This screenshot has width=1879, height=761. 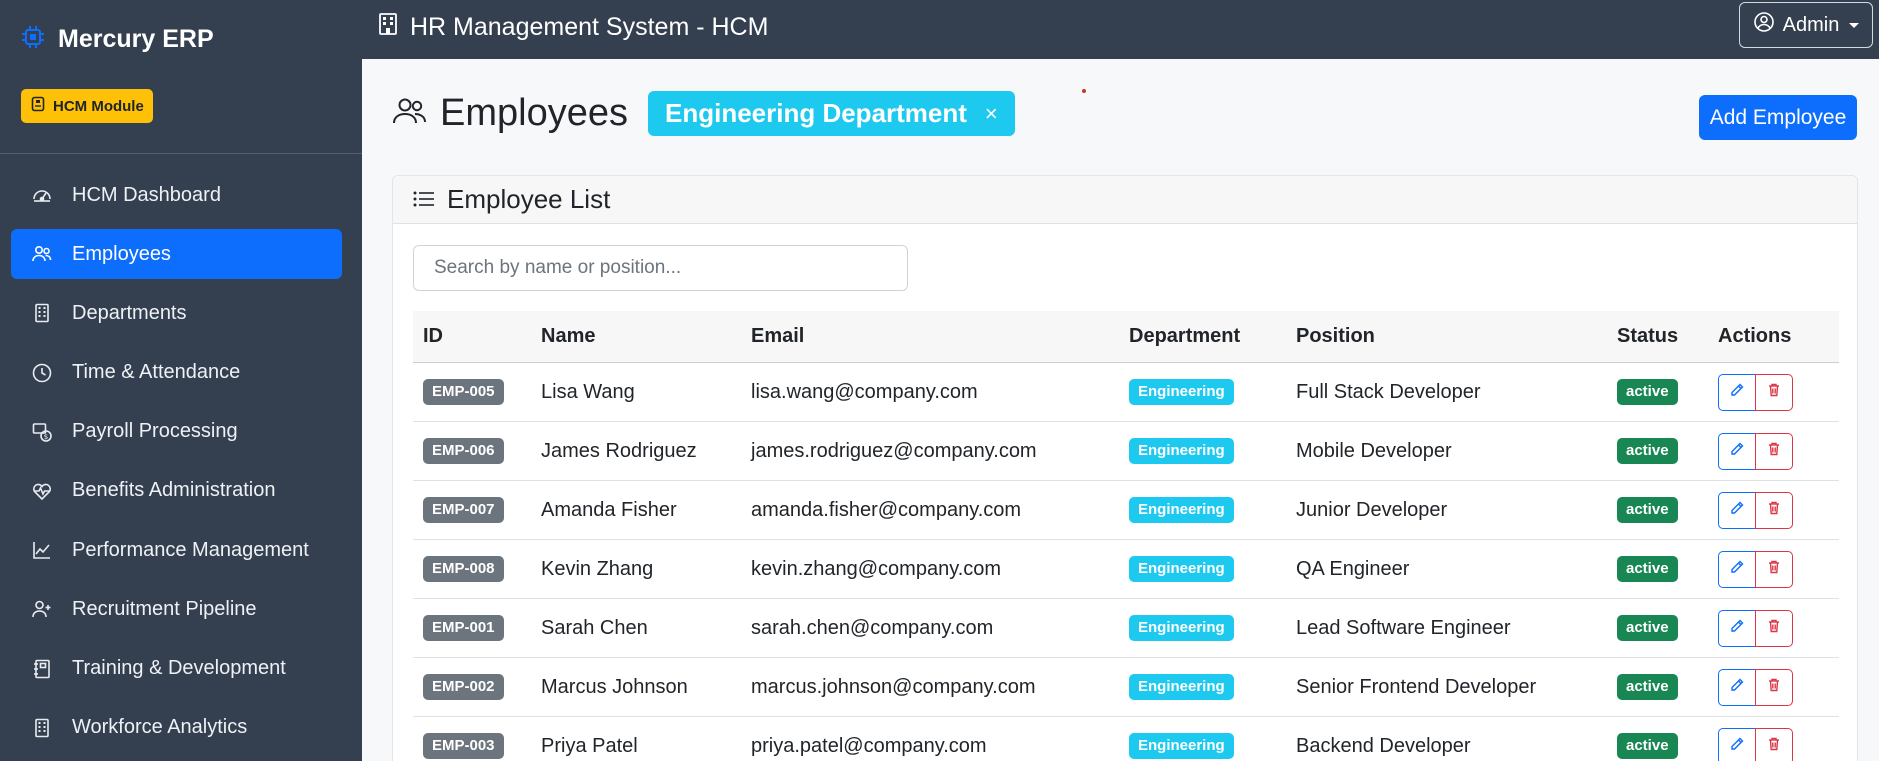 What do you see at coordinates (463, 451) in the screenshot?
I see `employee-id-badge: EMP-006` at bounding box center [463, 451].